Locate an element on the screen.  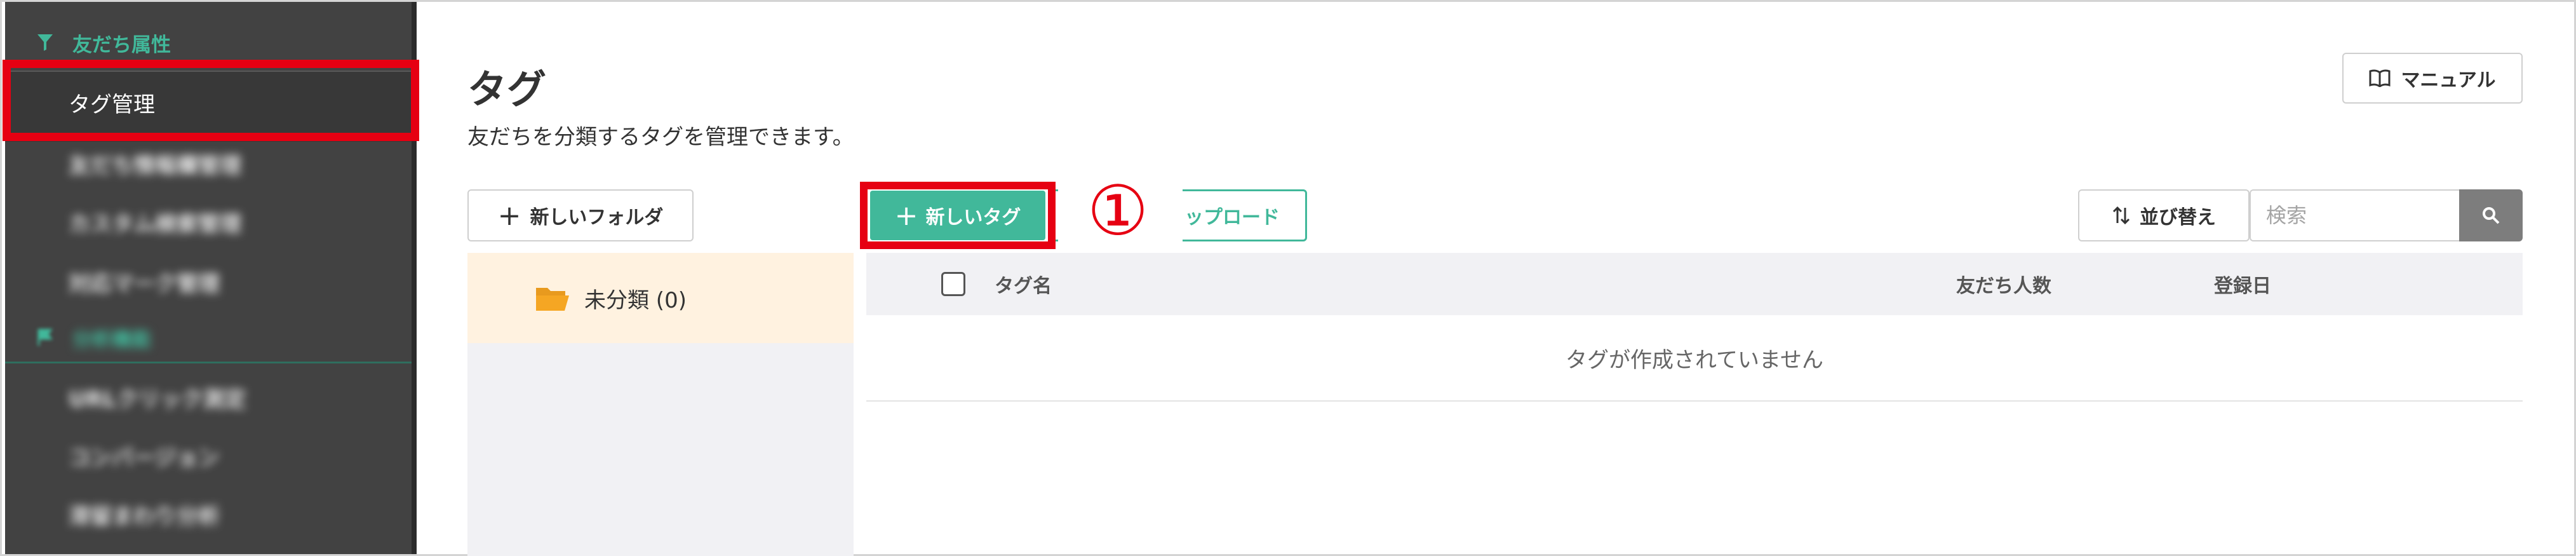
sort-button: 並び替え is located at coordinates (2164, 215).